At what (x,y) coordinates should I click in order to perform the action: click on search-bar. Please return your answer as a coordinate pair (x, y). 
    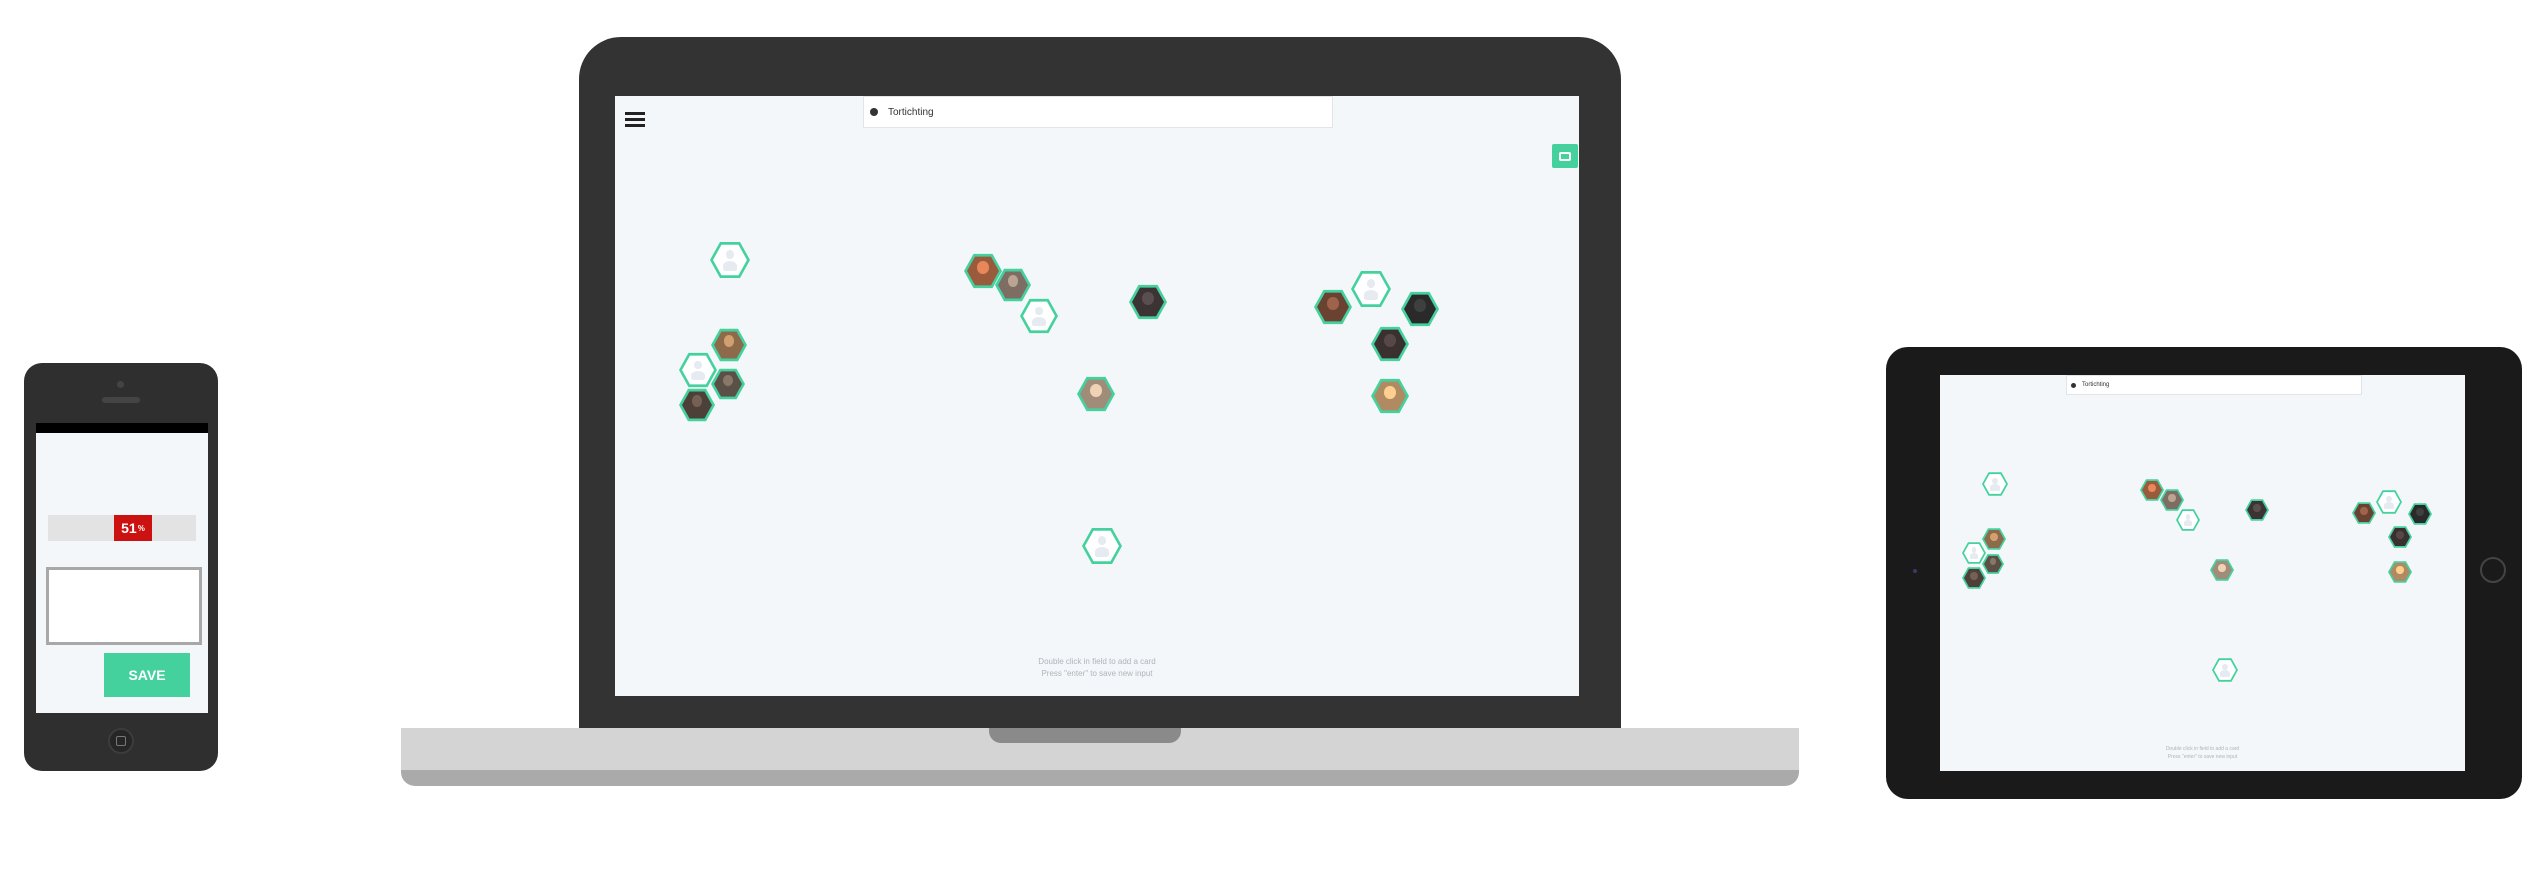
    Looking at the image, I should click on (1098, 112).